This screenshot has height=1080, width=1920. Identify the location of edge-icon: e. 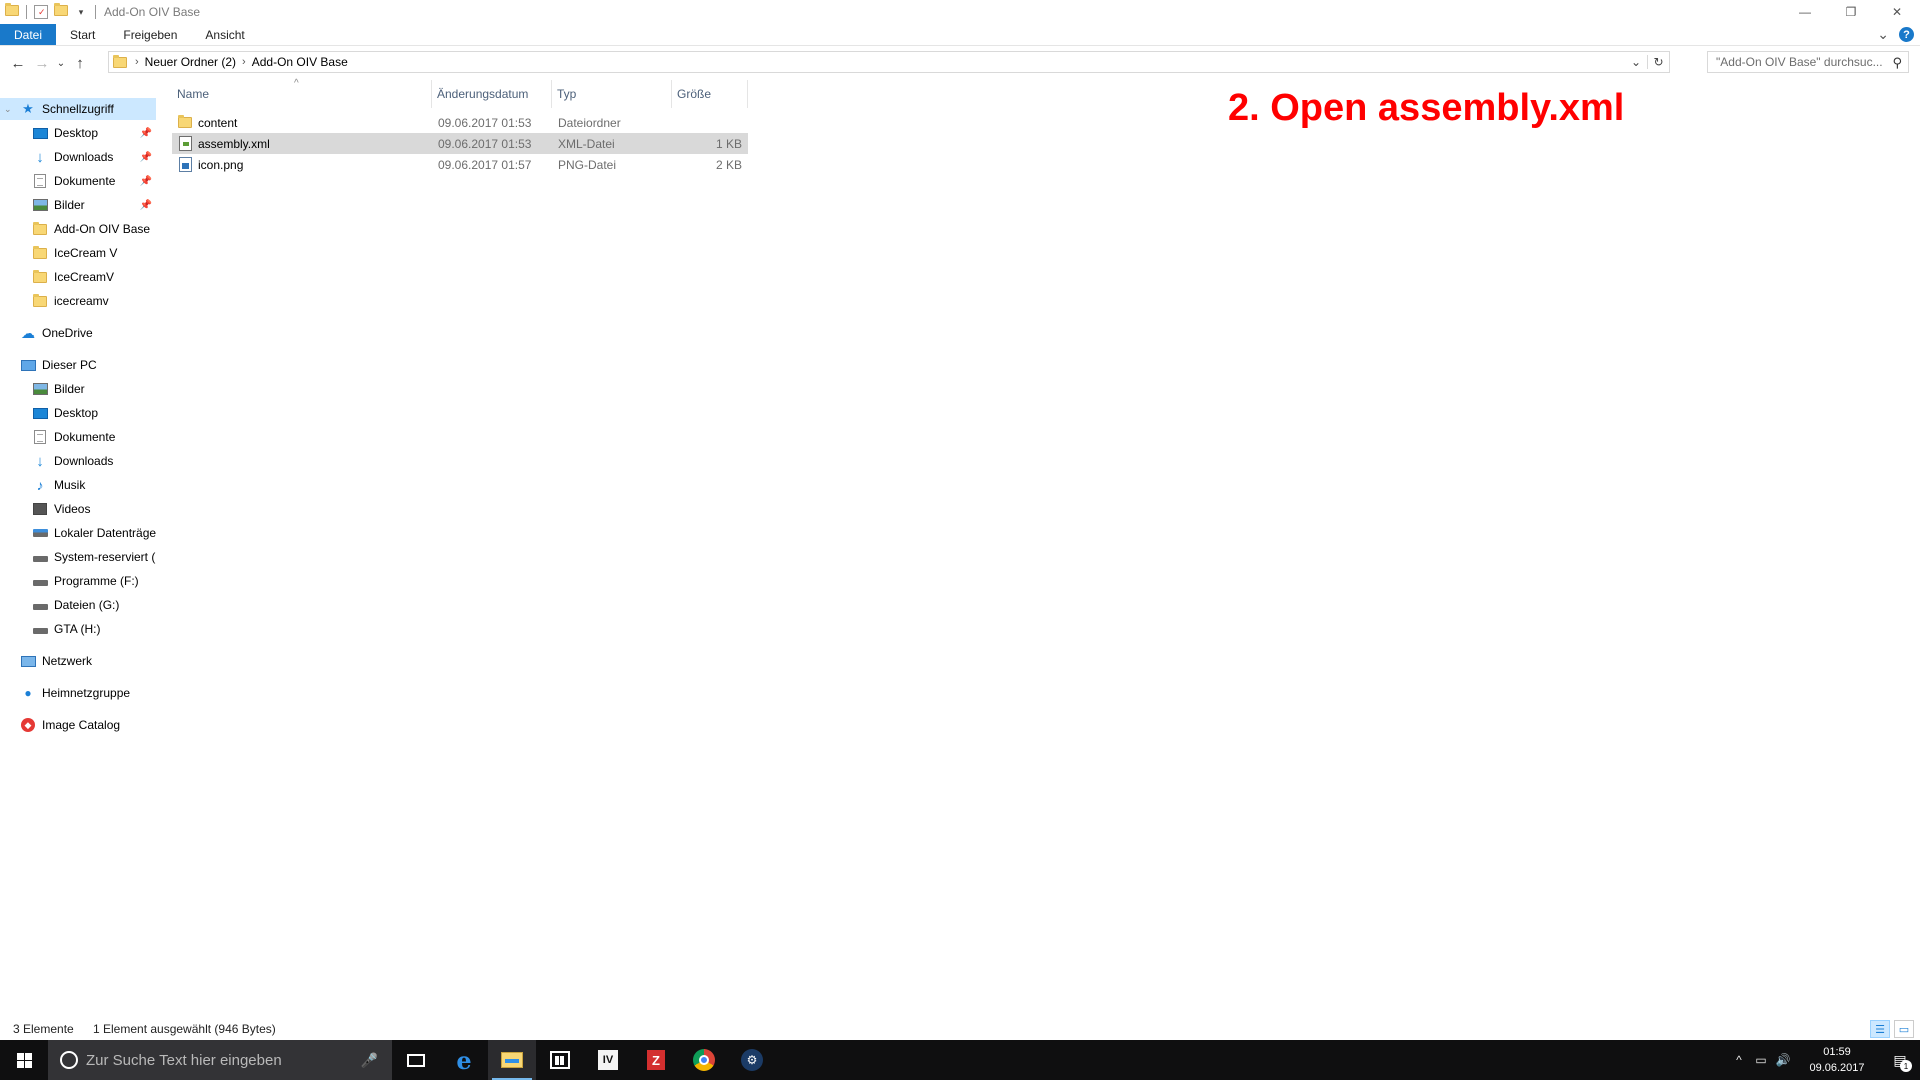
(464, 1060).